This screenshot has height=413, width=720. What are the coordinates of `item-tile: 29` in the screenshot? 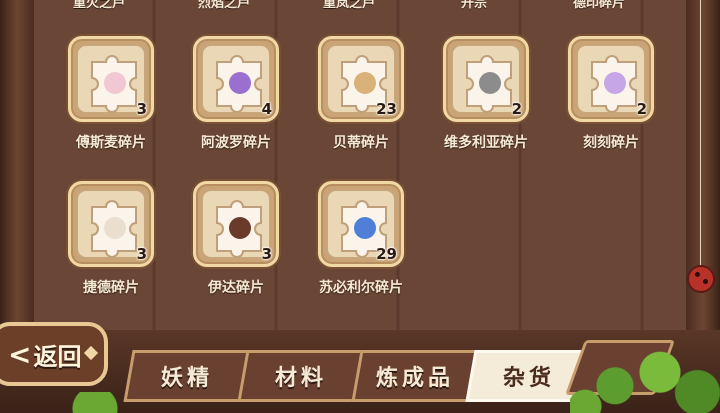 It's located at (361, 224).